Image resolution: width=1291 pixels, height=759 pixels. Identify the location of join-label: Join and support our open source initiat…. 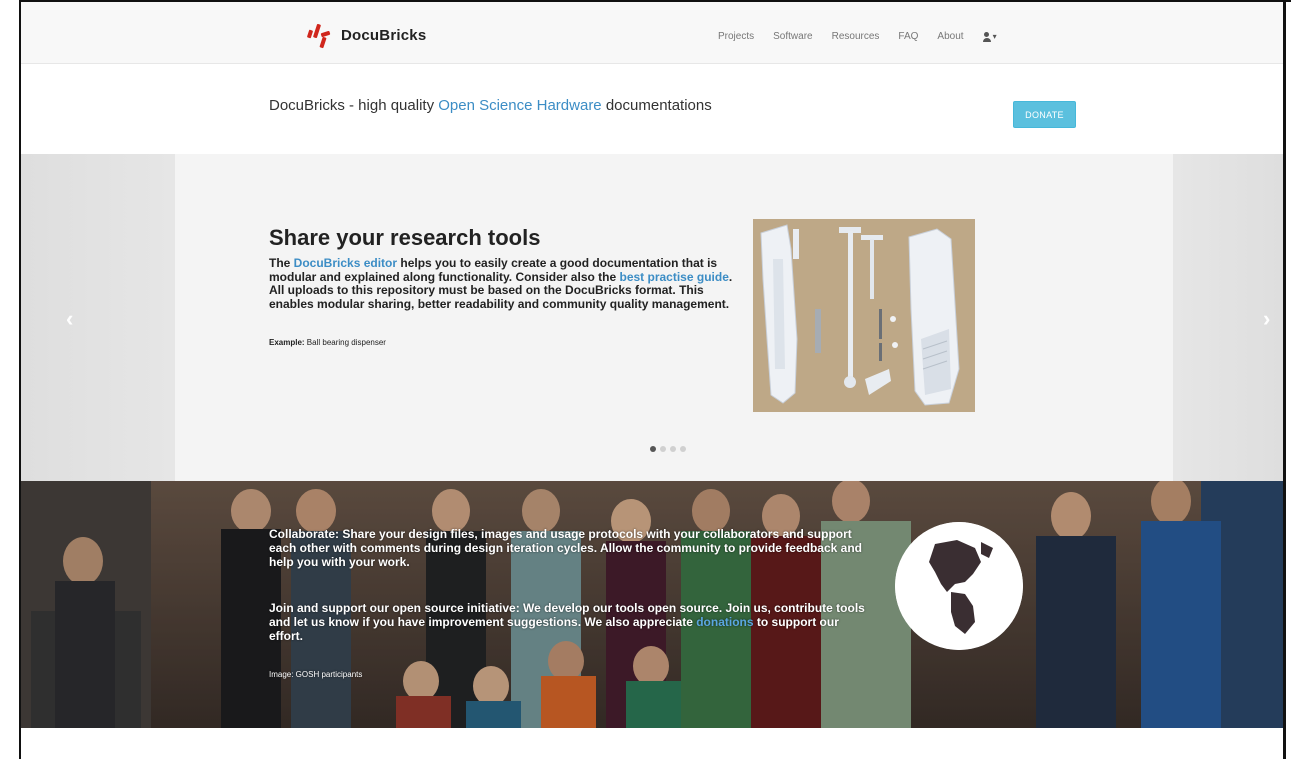
(394, 608).